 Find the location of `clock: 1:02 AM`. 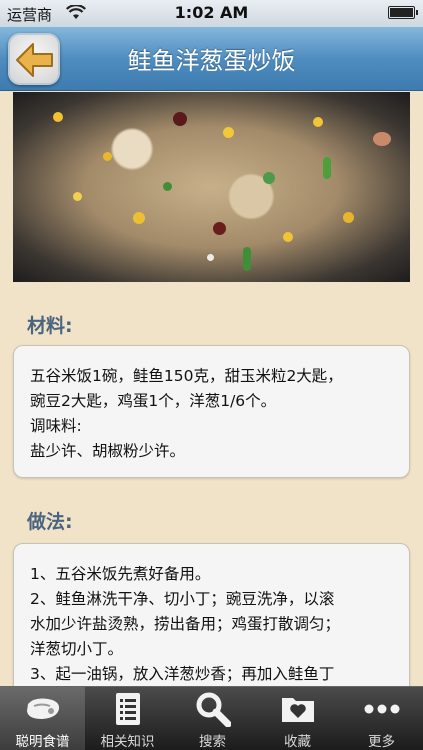

clock: 1:02 AM is located at coordinates (211, 12).